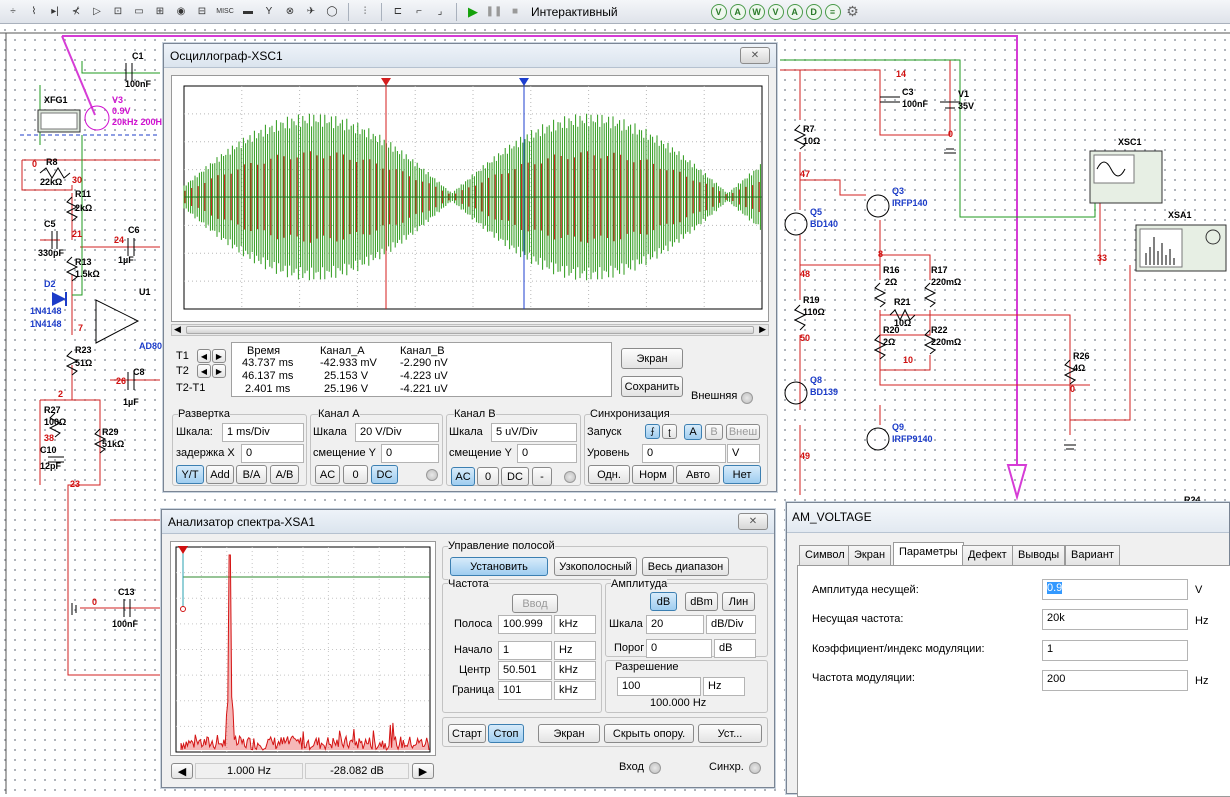 Image resolution: width=1230 pixels, height=797 pixels. What do you see at coordinates (272, 453) in the screenshot?
I see `sweep-delay-field: 0` at bounding box center [272, 453].